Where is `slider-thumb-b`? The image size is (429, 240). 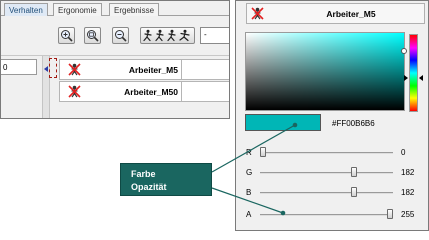
slider-thumb-b is located at coordinates (353, 192).